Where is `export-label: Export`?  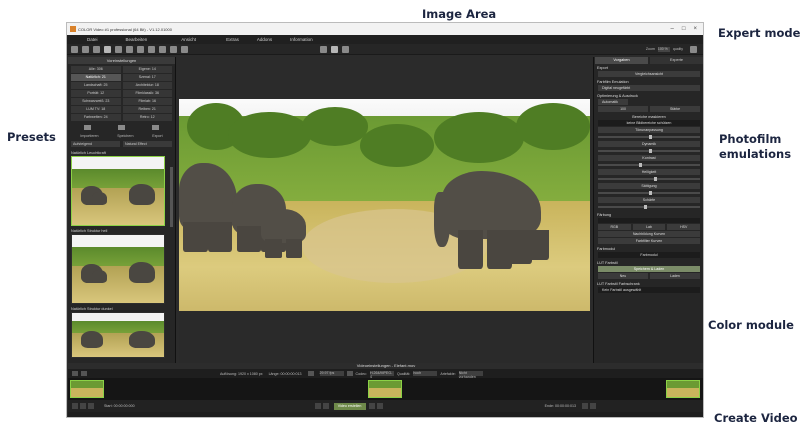 export-label: Export is located at coordinates (157, 136).